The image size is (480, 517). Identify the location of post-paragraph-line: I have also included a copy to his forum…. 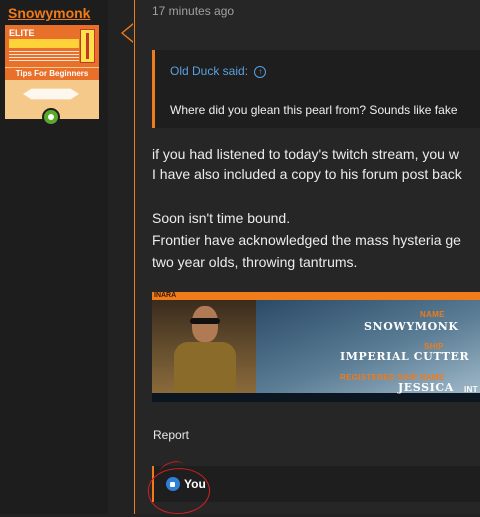
(307, 174).